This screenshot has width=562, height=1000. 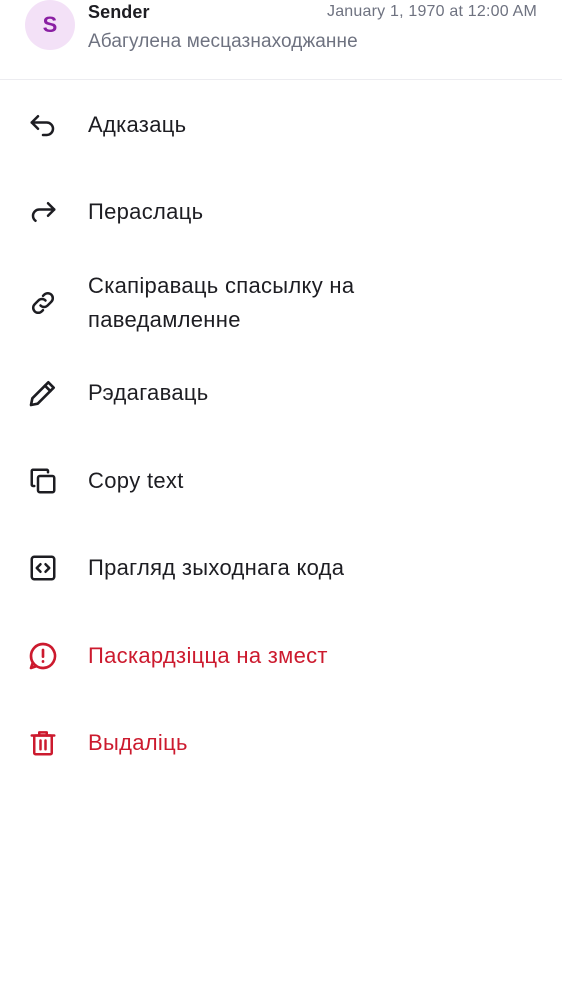 I want to click on menu-item-edit: Рэдагаваць, so click(x=281, y=393).